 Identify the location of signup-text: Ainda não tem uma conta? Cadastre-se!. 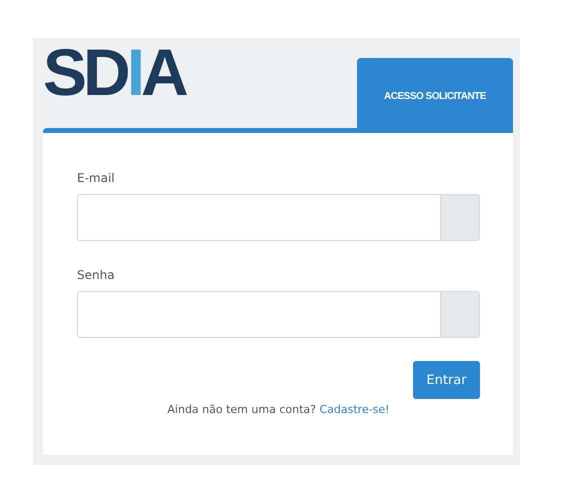
(278, 409).